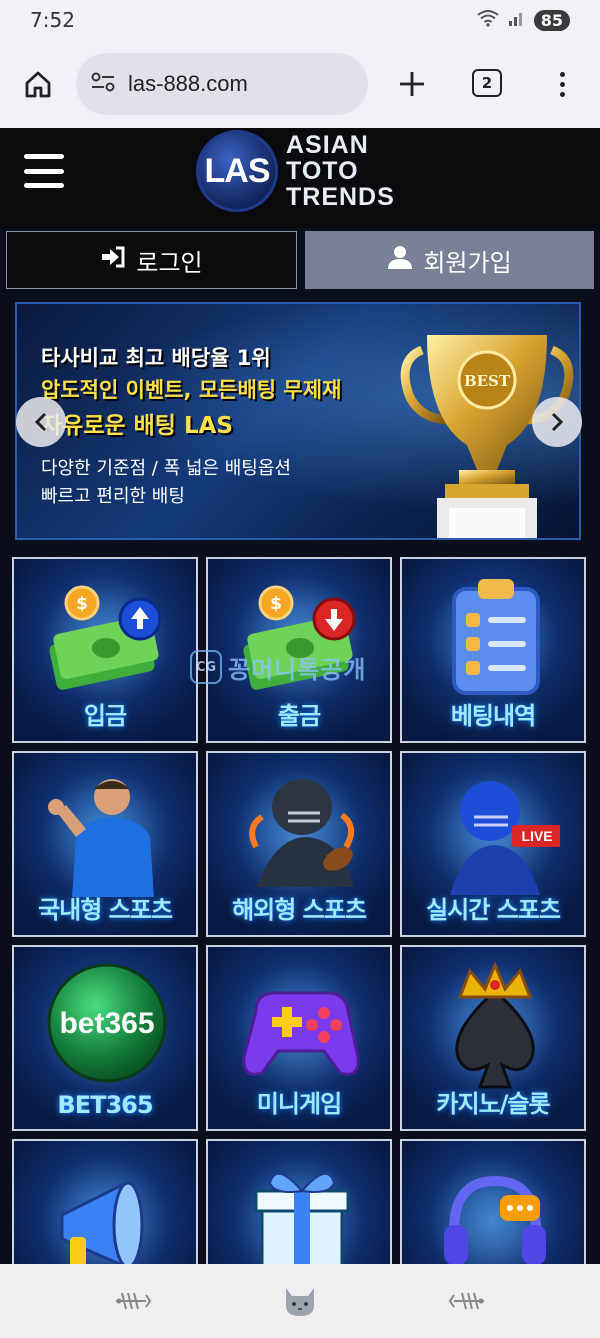  I want to click on tile-live-sports: LIVE 실시간 스포츠, so click(493, 844).